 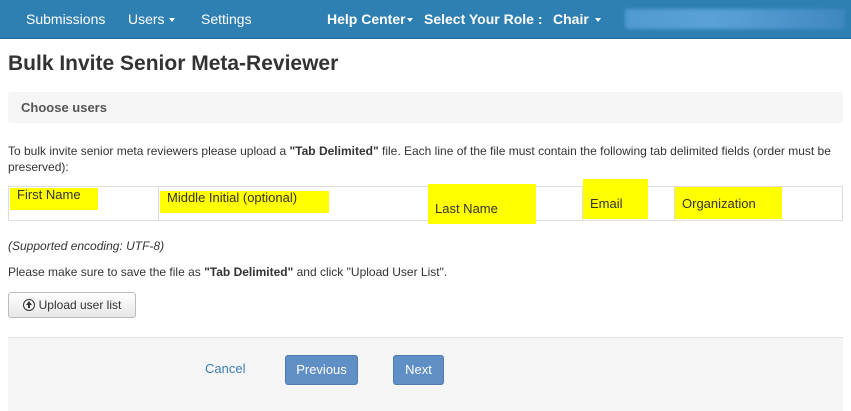 I want to click on instructions-format: "Tab Delimited", so click(x=334, y=151).